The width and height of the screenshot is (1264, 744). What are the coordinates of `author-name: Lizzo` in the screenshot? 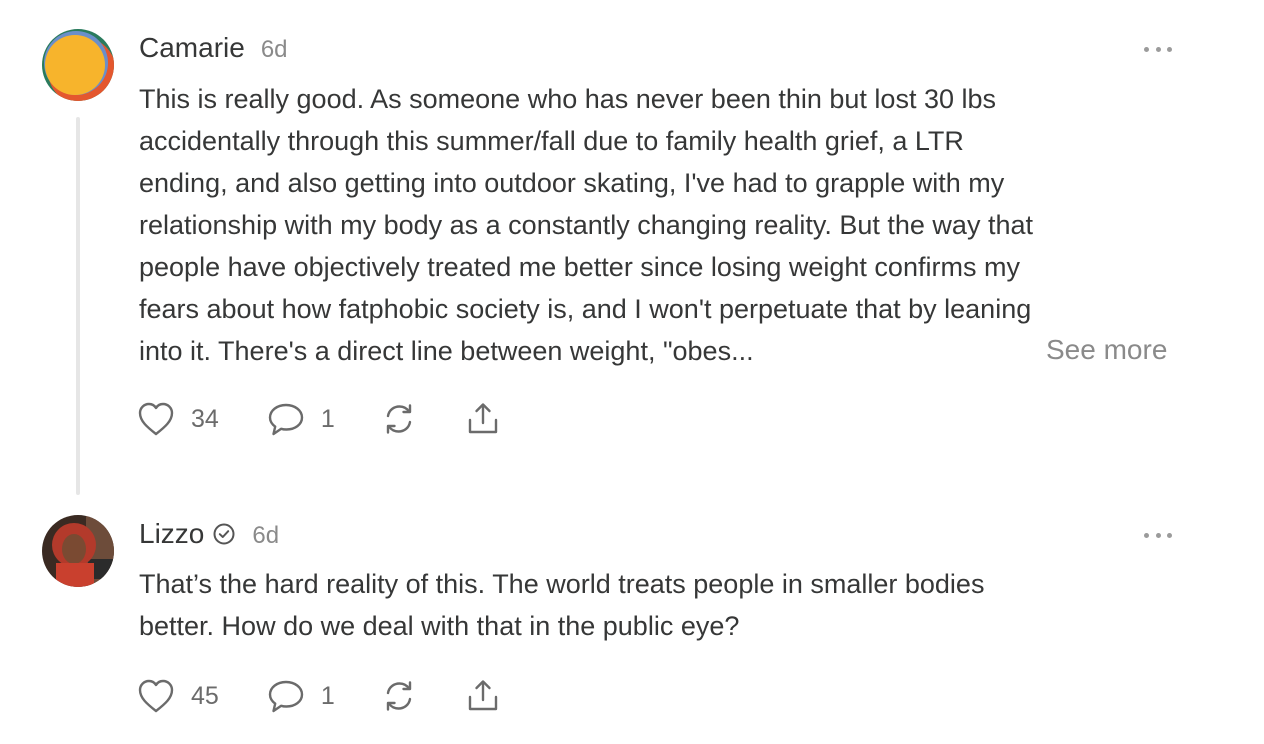 It's located at (171, 534).